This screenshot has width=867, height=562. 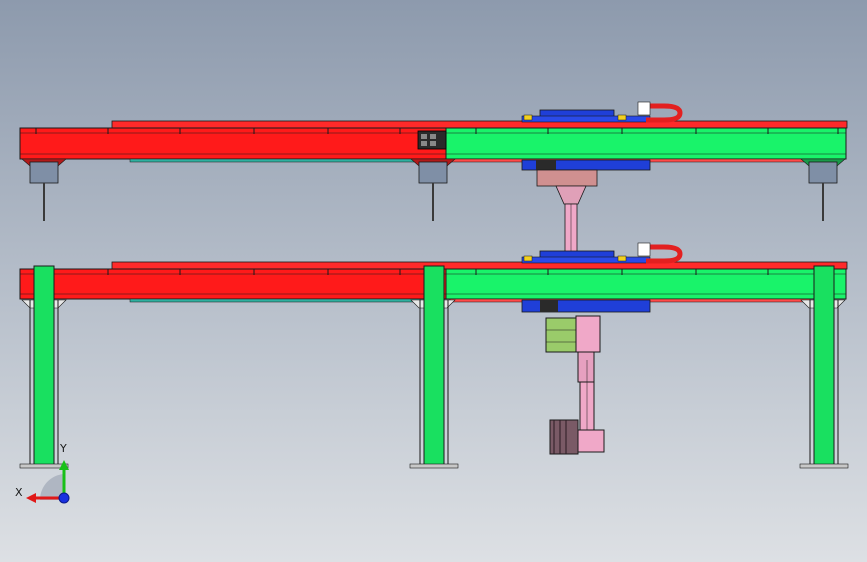 I want to click on lower-beam-green, so click(x=646, y=284).